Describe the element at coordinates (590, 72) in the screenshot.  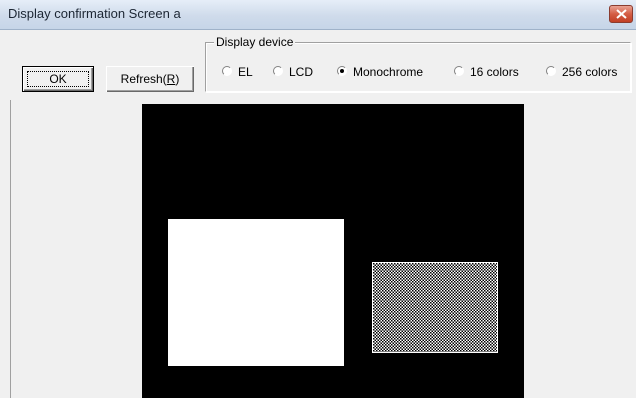
I see `radio-256-colors-label: 256 colors` at that location.